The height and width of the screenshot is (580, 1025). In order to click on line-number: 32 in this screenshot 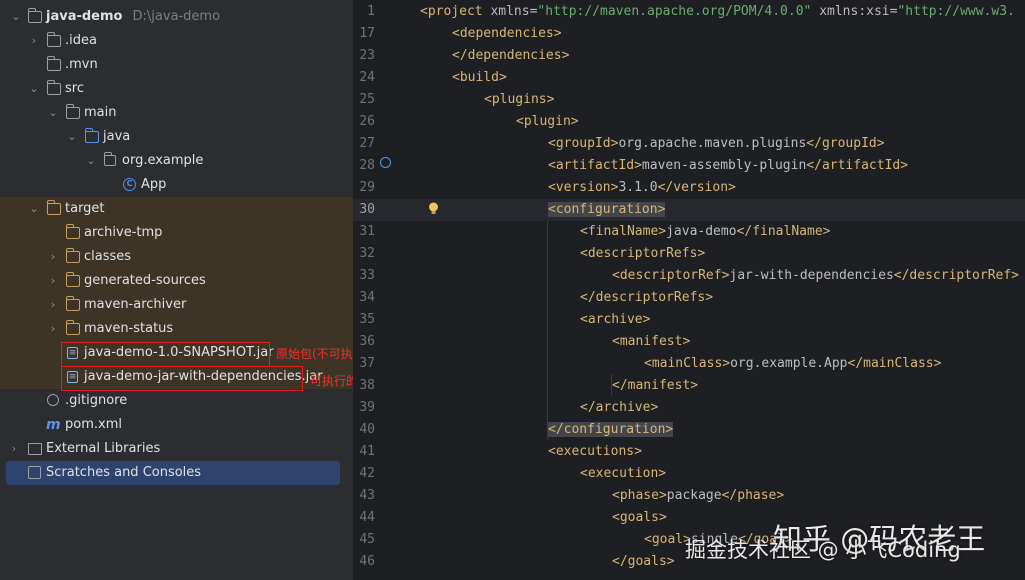, I will do `click(364, 254)`.